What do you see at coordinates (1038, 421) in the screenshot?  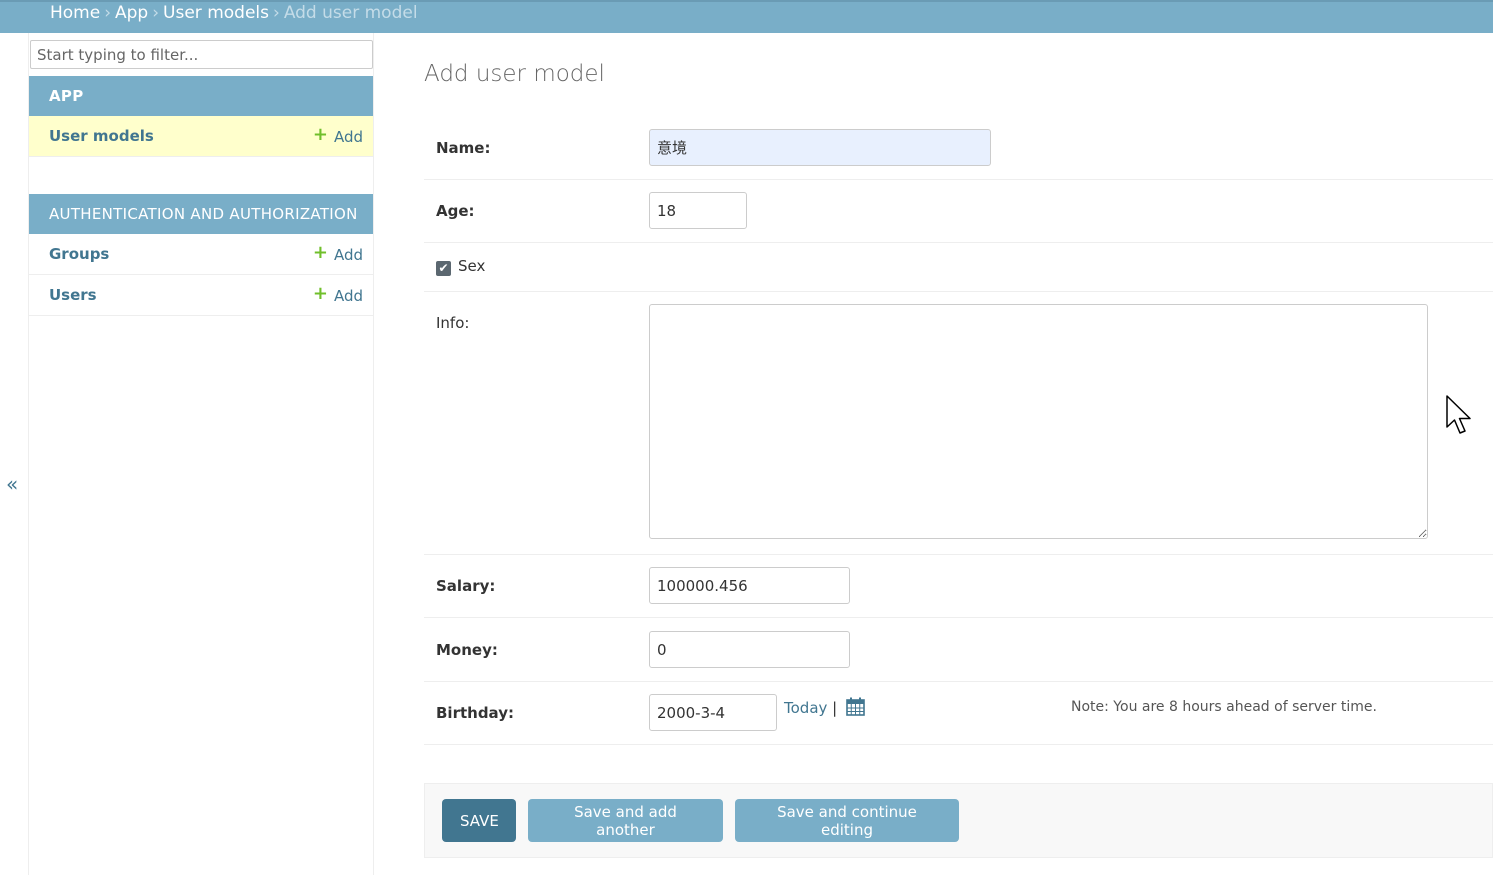 I see `info-textarea` at bounding box center [1038, 421].